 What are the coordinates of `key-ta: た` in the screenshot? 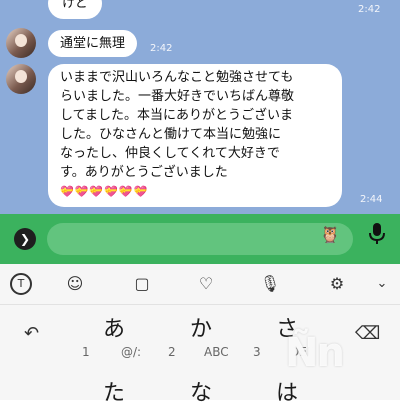 It's located at (114, 391).